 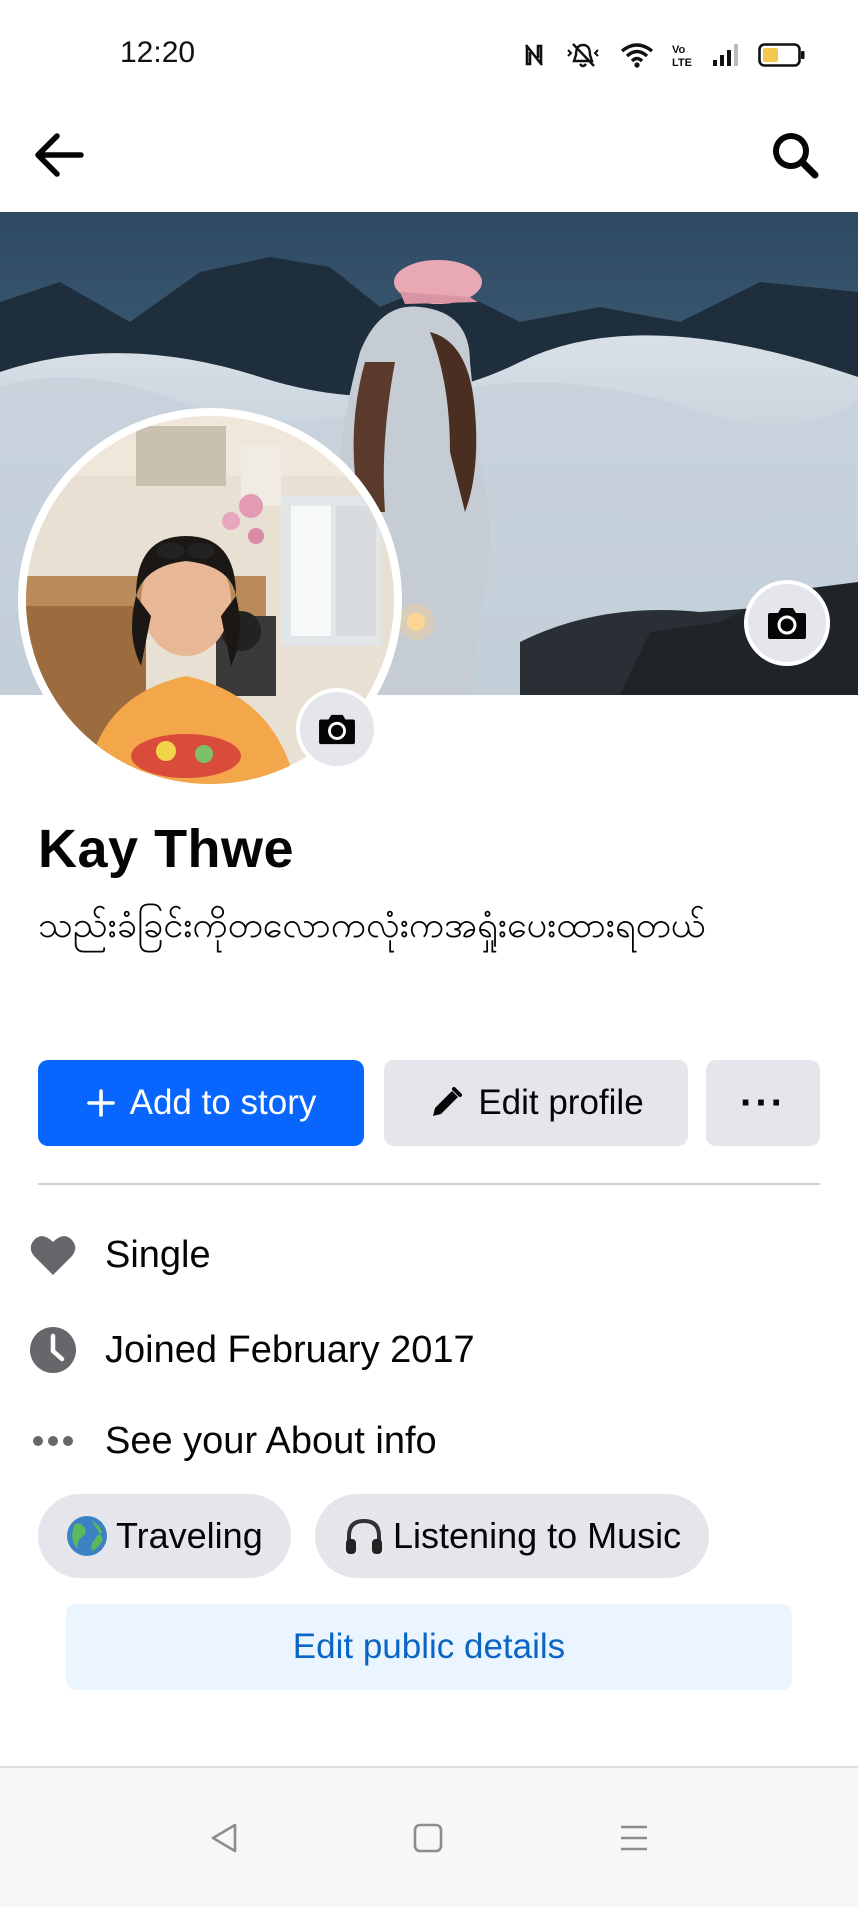 I want to click on headphones-icon, so click(x=364, y=1536).